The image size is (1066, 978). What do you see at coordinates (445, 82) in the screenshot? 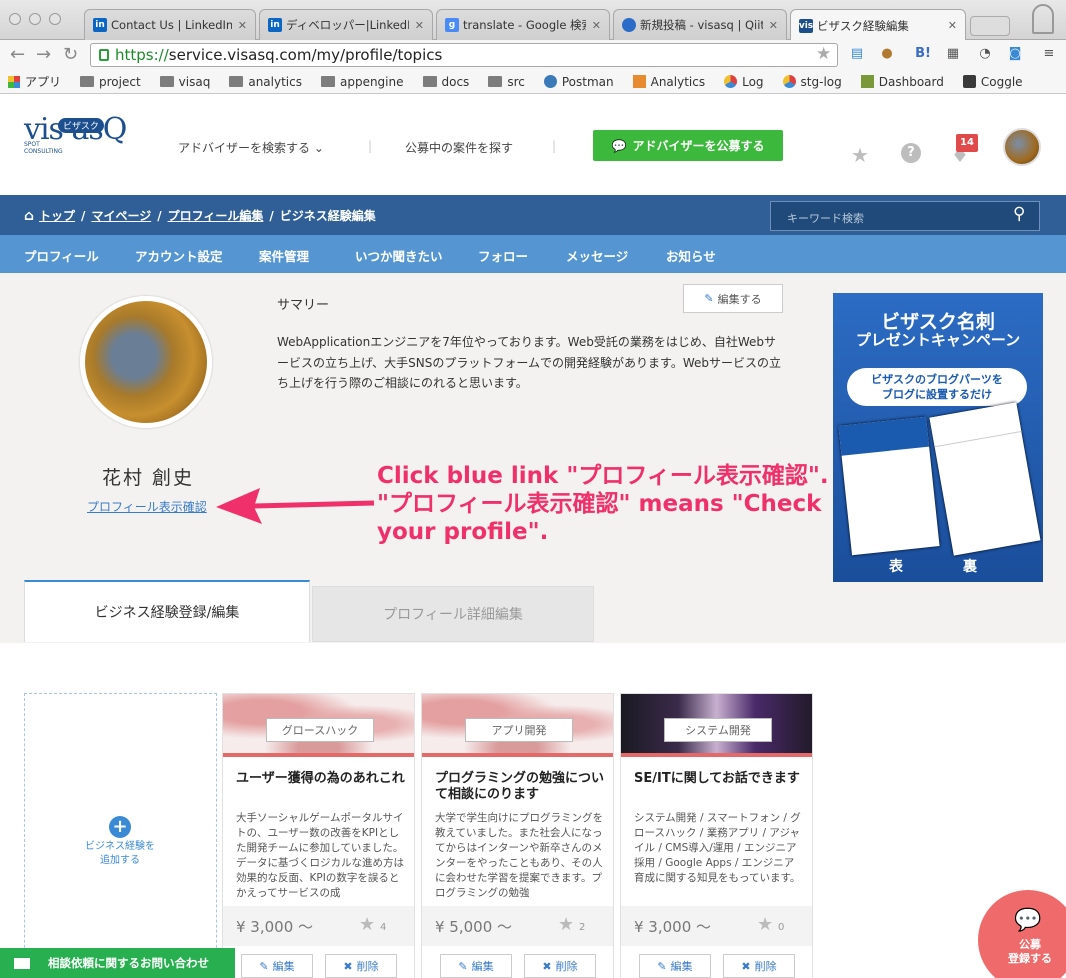
I see `bookmark-folder: docs` at bounding box center [445, 82].